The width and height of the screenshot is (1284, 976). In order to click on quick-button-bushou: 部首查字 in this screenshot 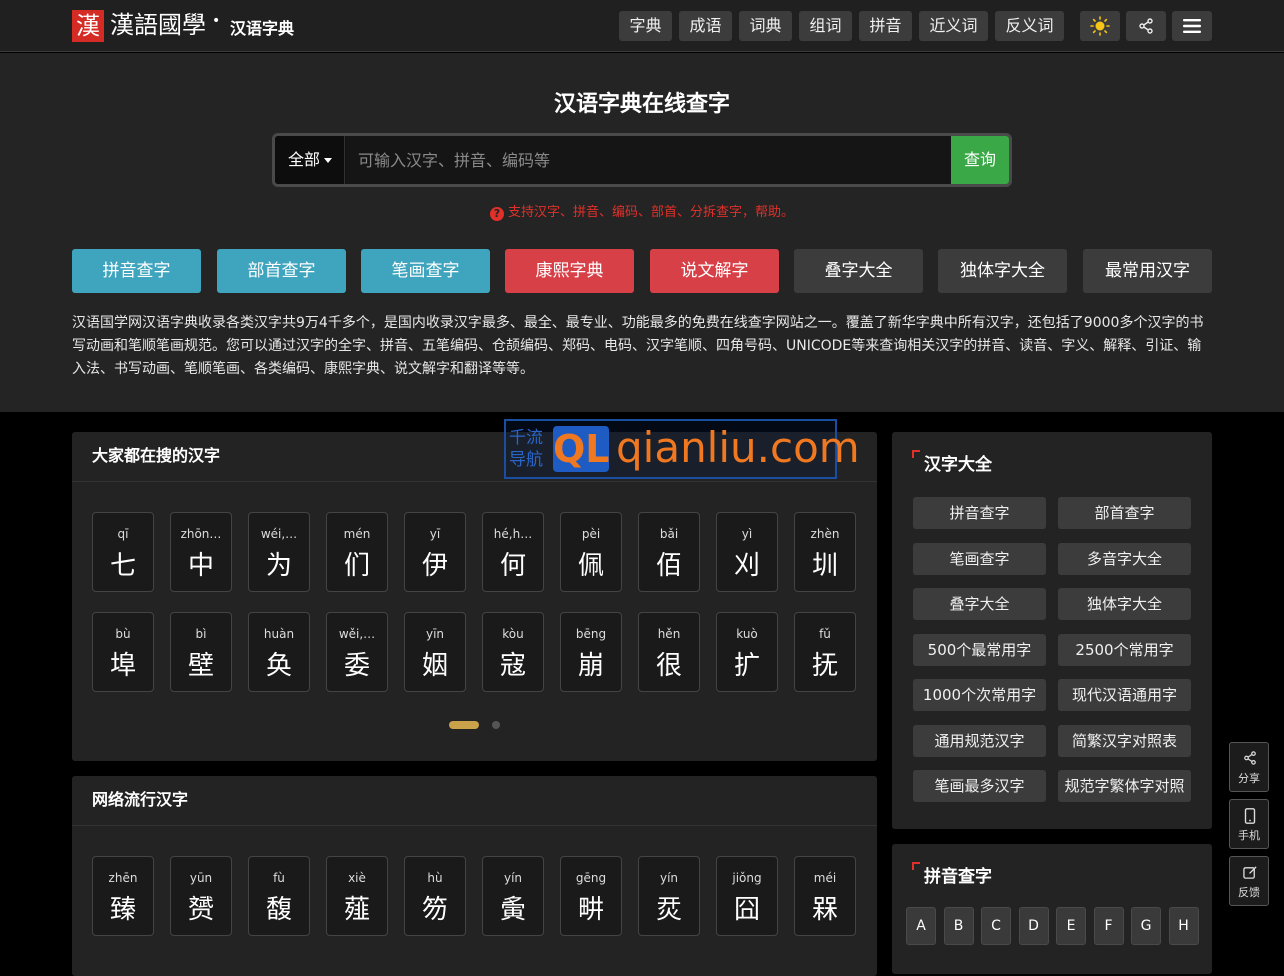, I will do `click(281, 271)`.